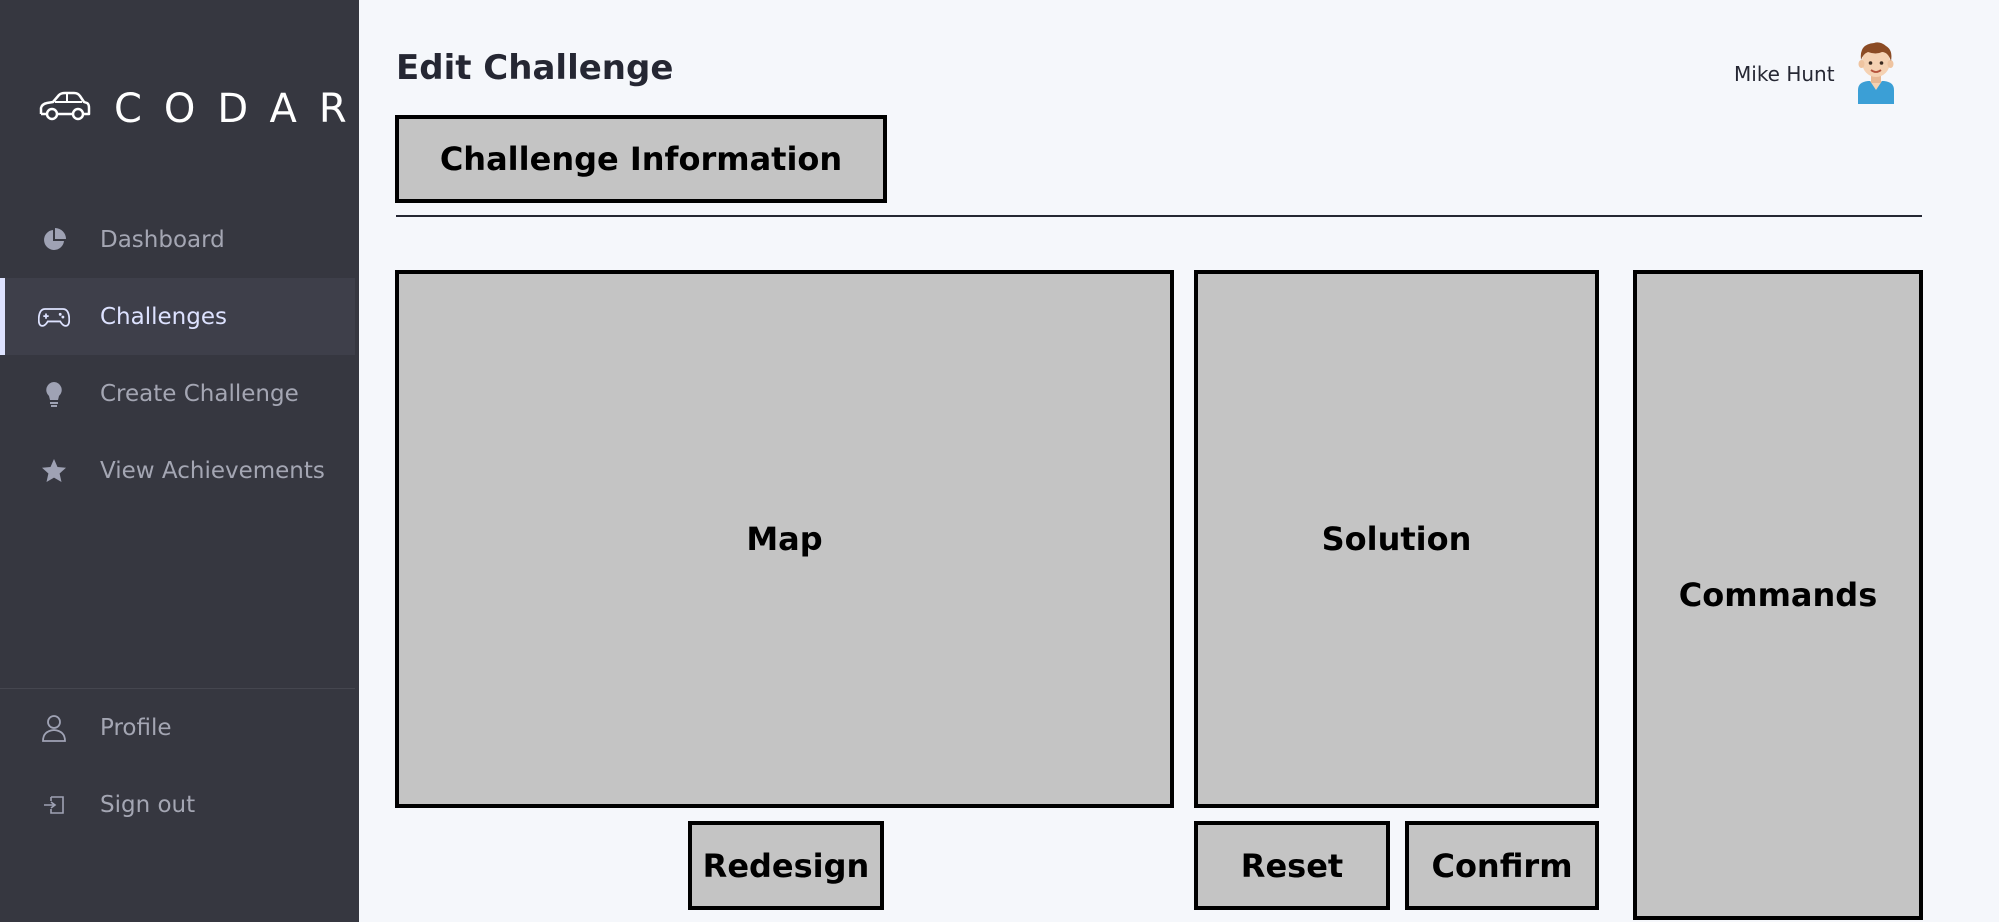 This screenshot has width=1999, height=922. What do you see at coordinates (54, 394) in the screenshot?
I see `lightbulb-icon` at bounding box center [54, 394].